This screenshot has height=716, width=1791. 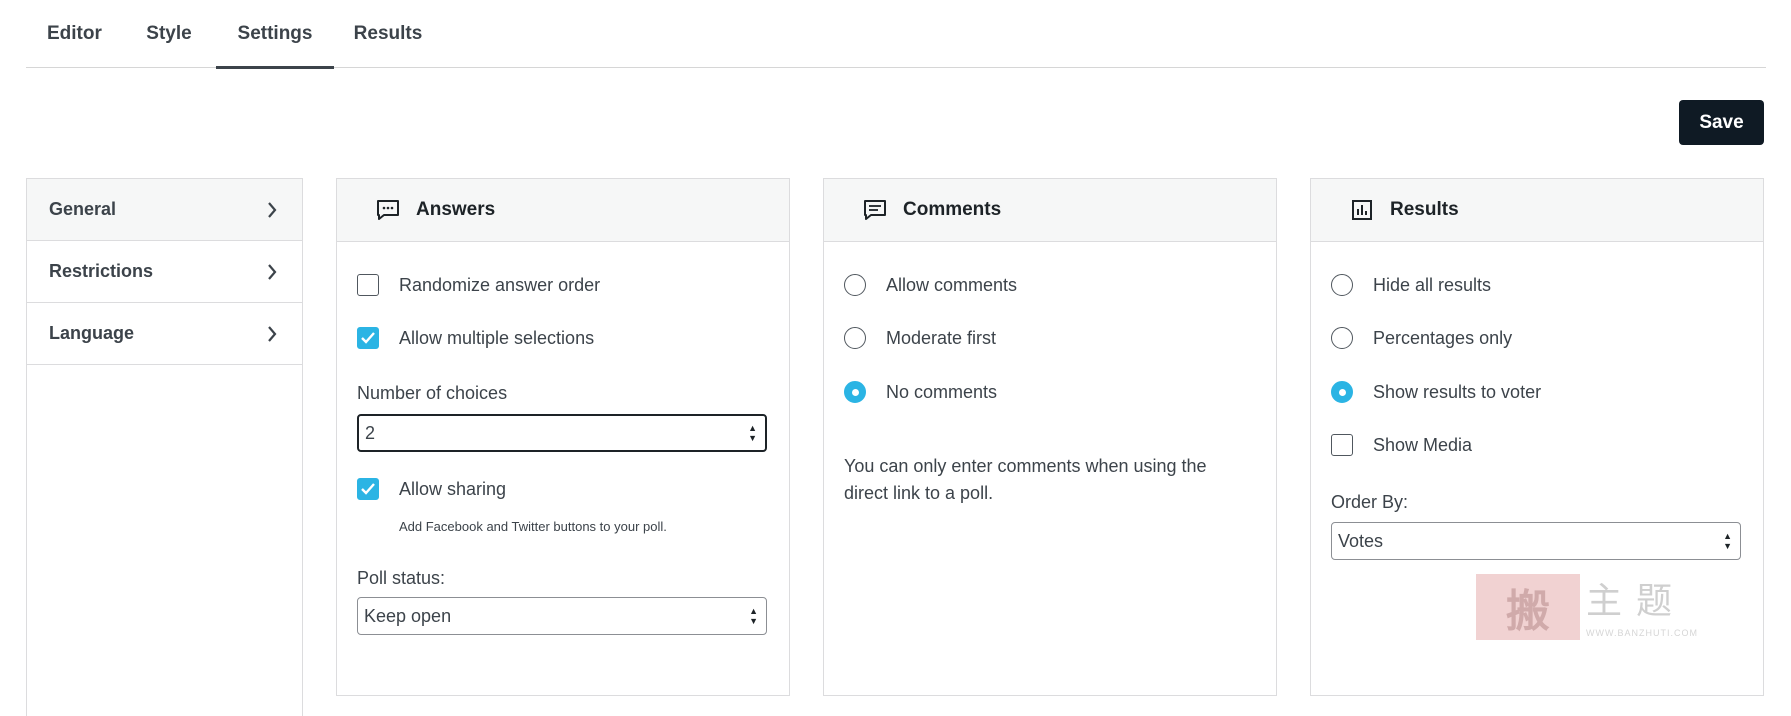 I want to click on checkbox-label: Allow multiple selections, so click(x=497, y=337).